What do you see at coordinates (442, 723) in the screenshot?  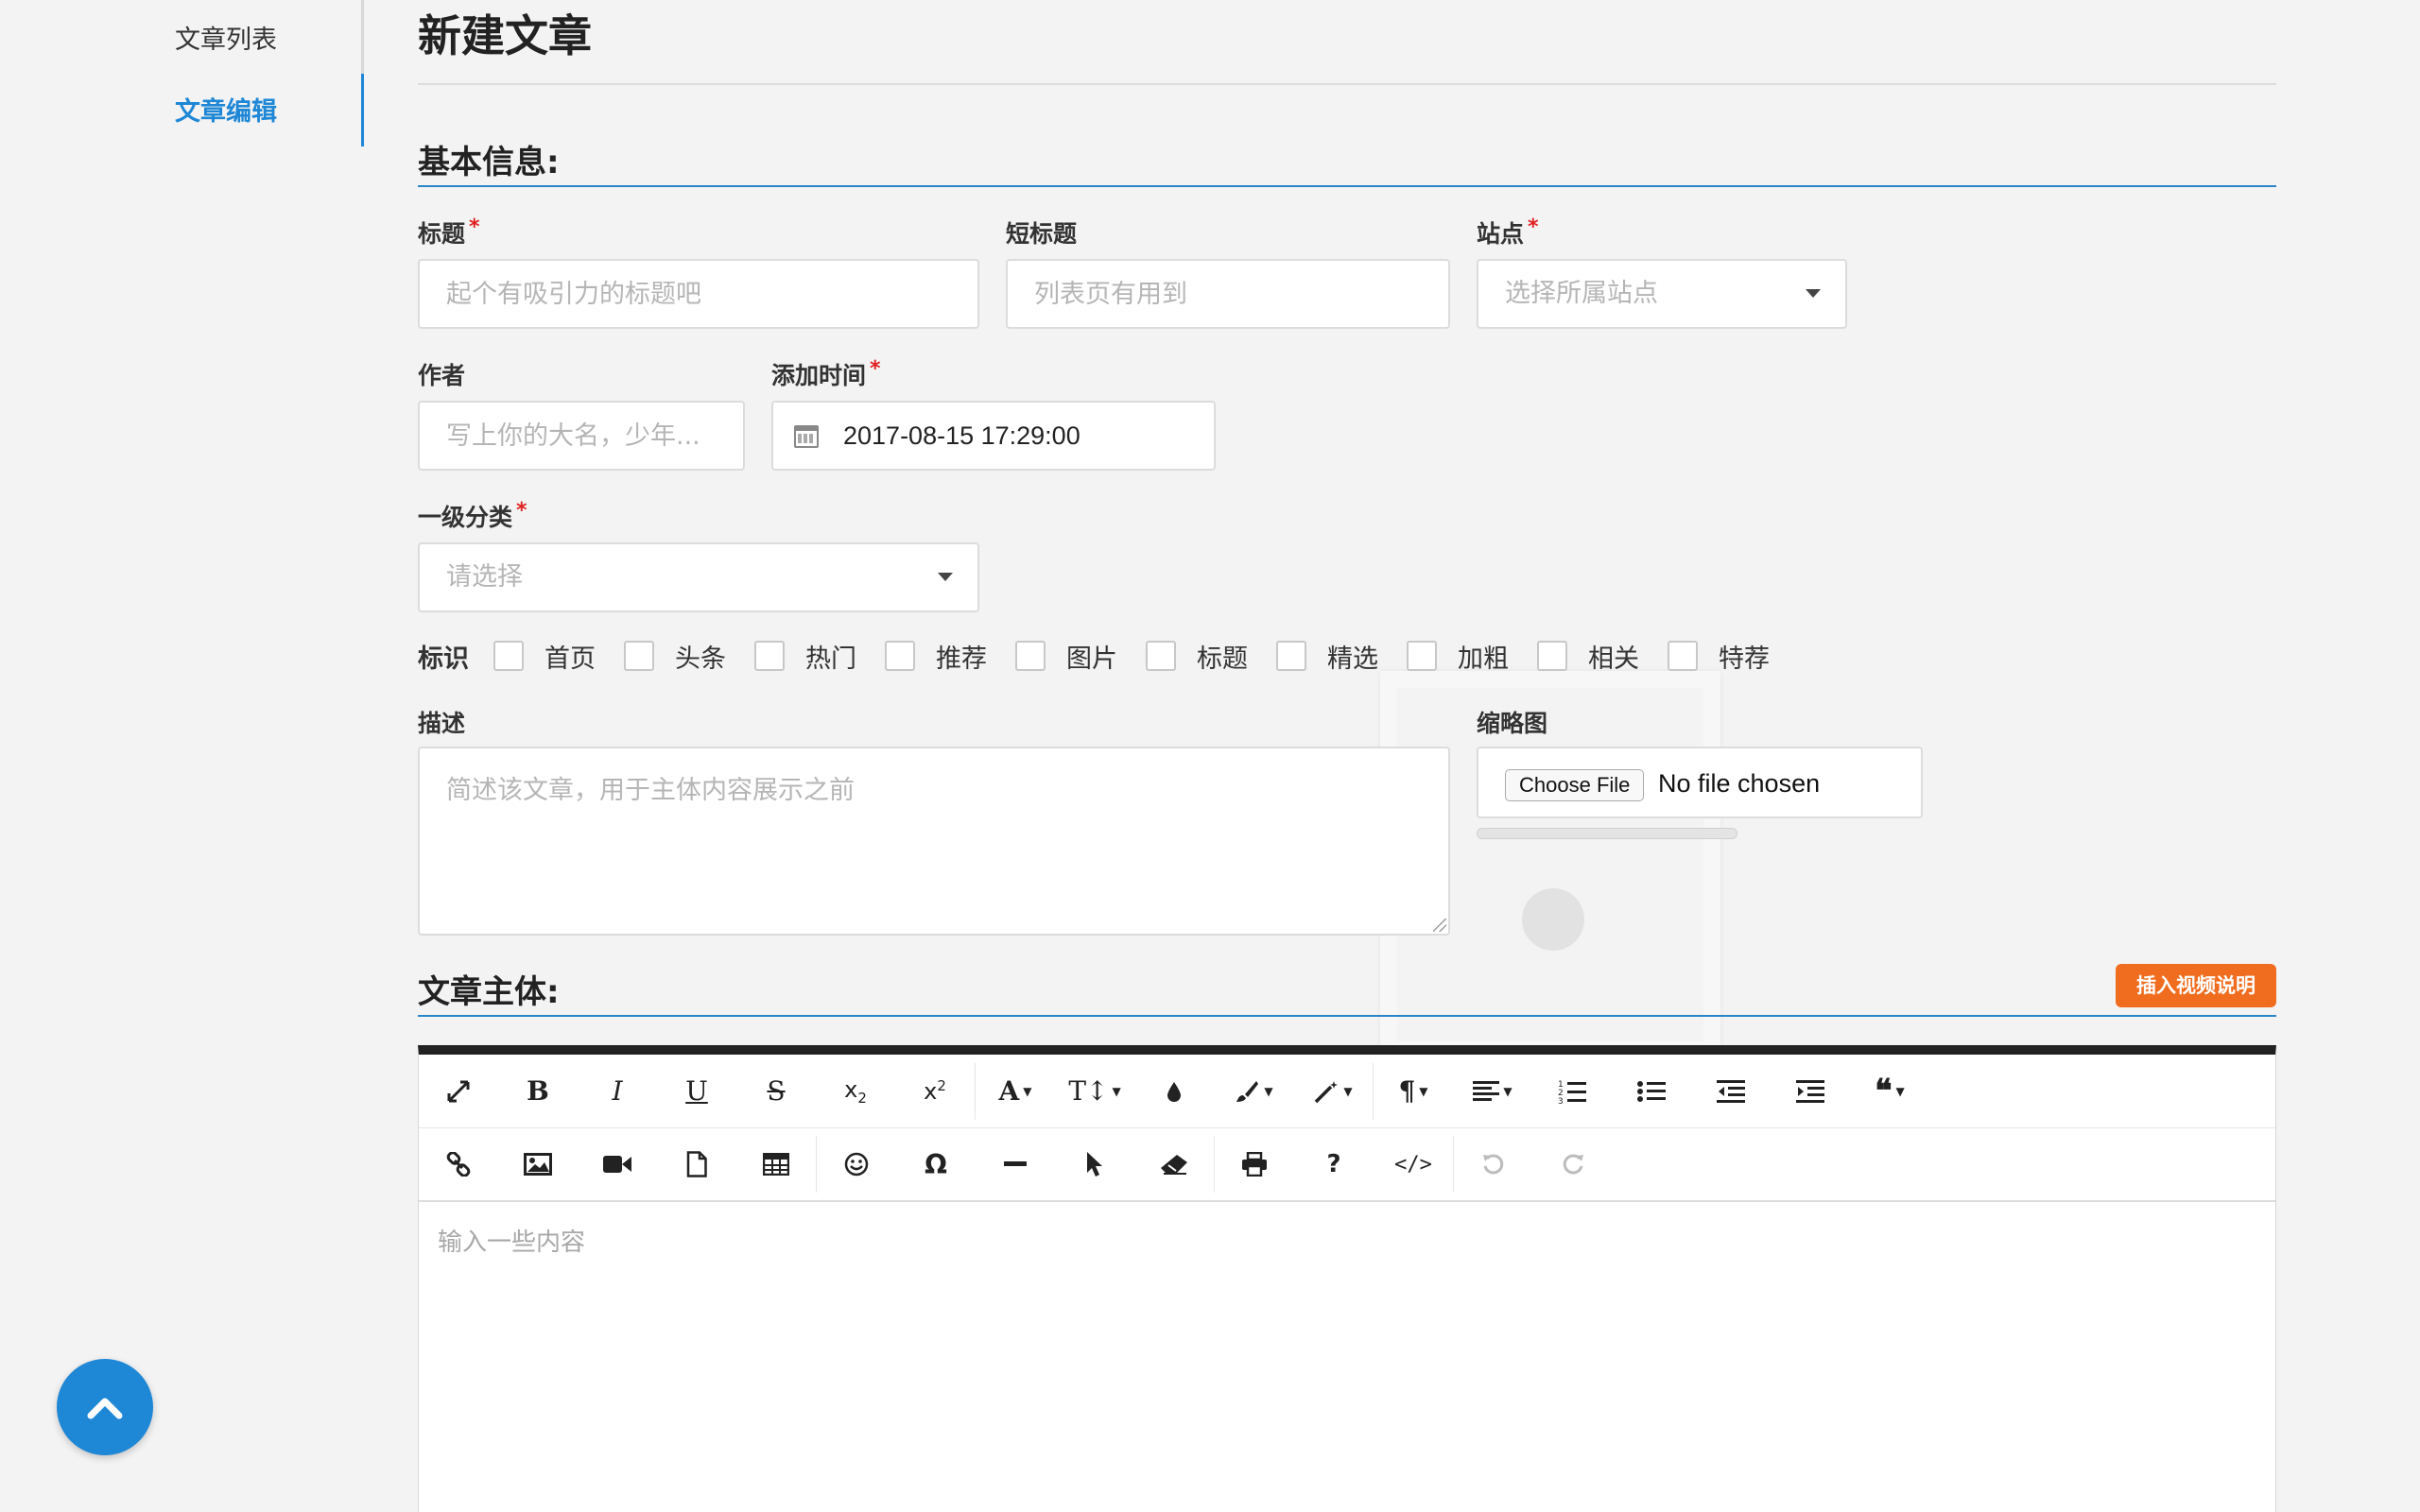 I see `description-label: 描述` at bounding box center [442, 723].